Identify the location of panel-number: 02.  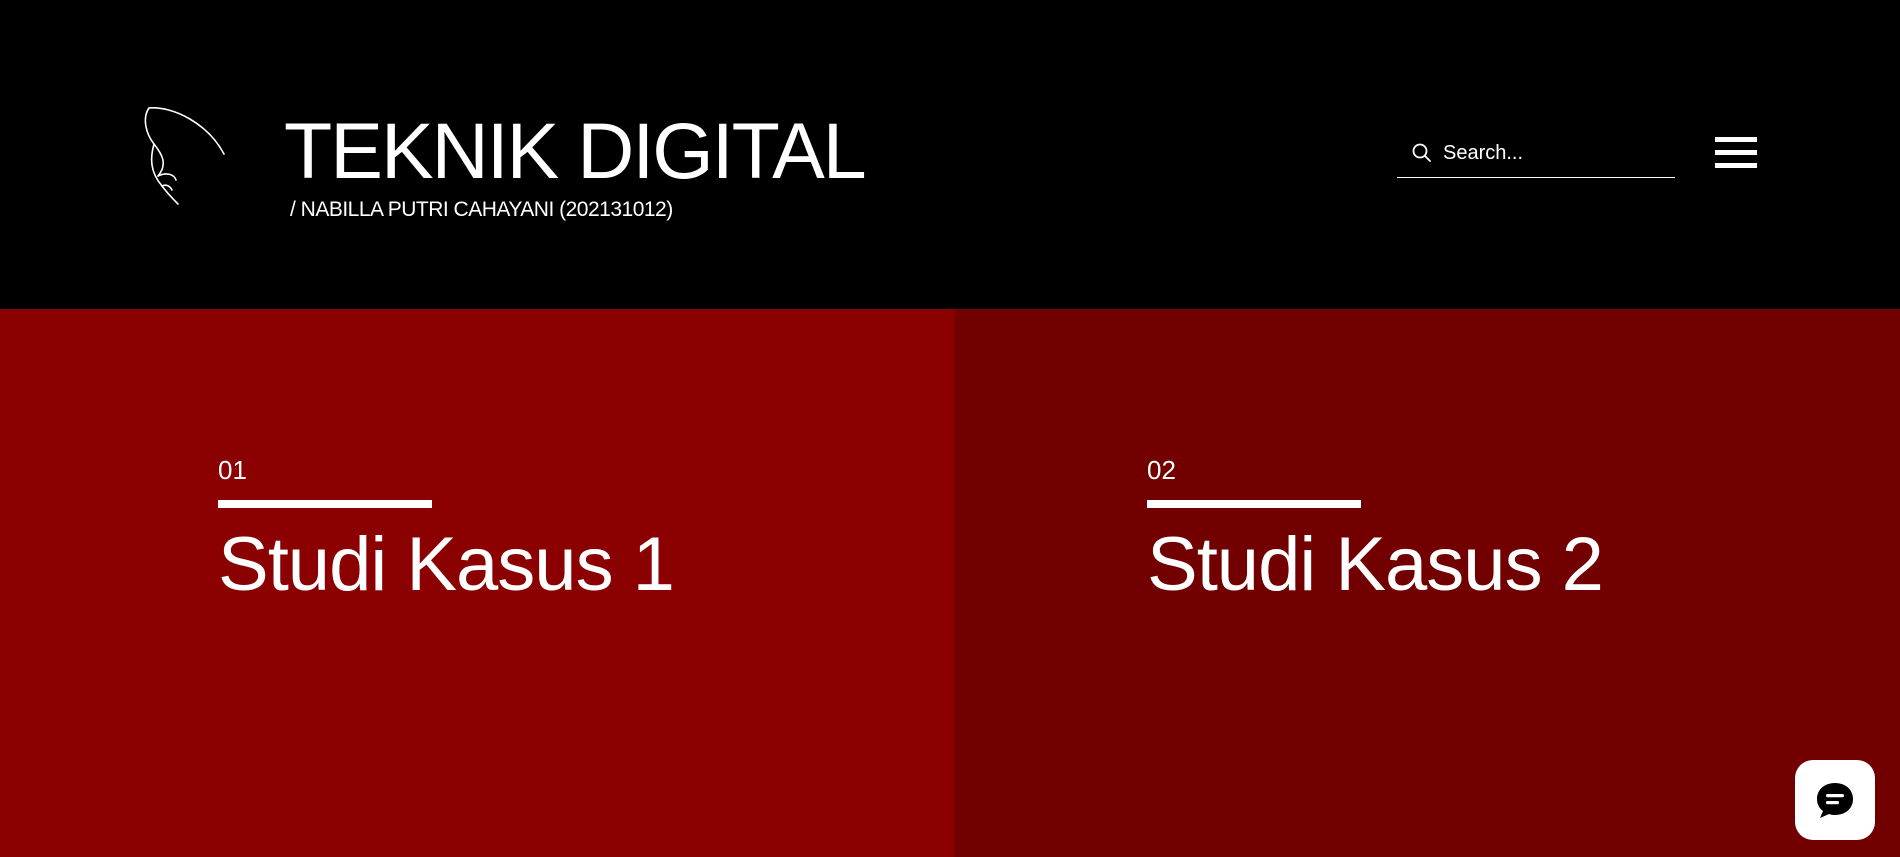
(1161, 470).